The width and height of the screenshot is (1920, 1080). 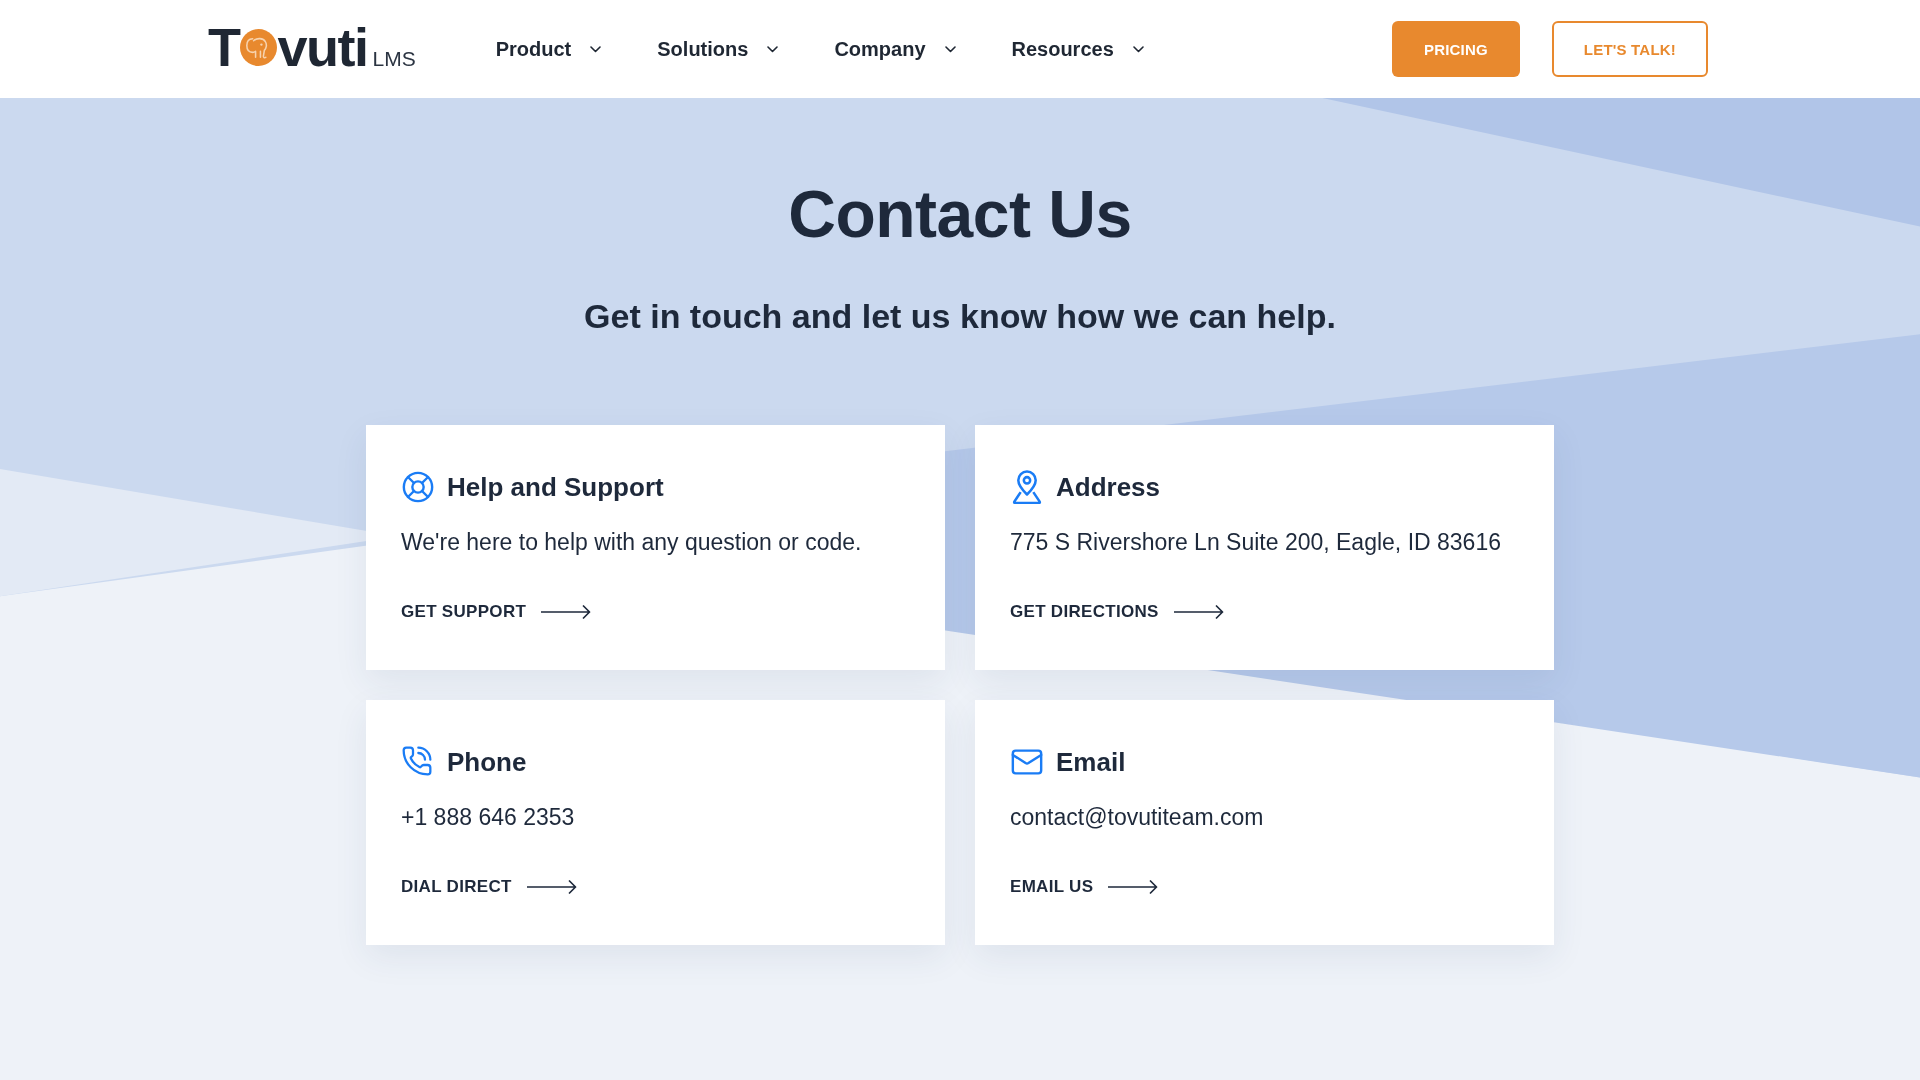 I want to click on phone-icon, so click(x=417, y=761).